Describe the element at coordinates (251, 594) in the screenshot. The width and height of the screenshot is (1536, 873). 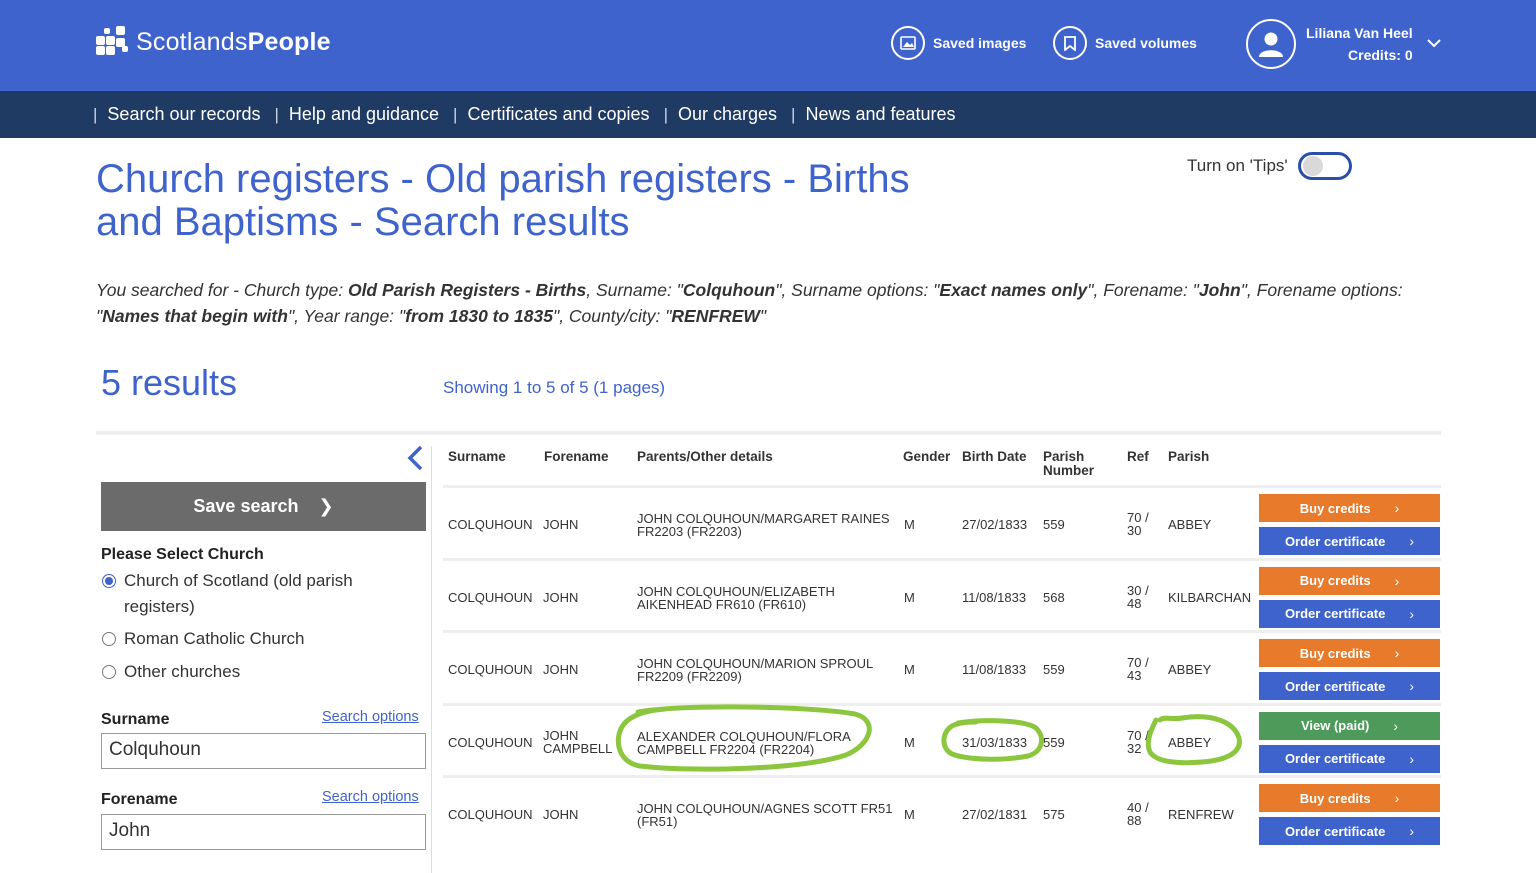
I see `church-option-scotland: Church of Scotland (old parish registers)` at that location.